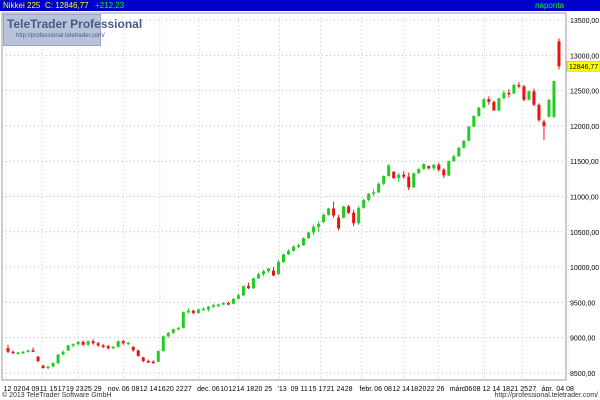  What do you see at coordinates (583, 67) in the screenshot?
I see `last-price-value: 12846,77` at bounding box center [583, 67].